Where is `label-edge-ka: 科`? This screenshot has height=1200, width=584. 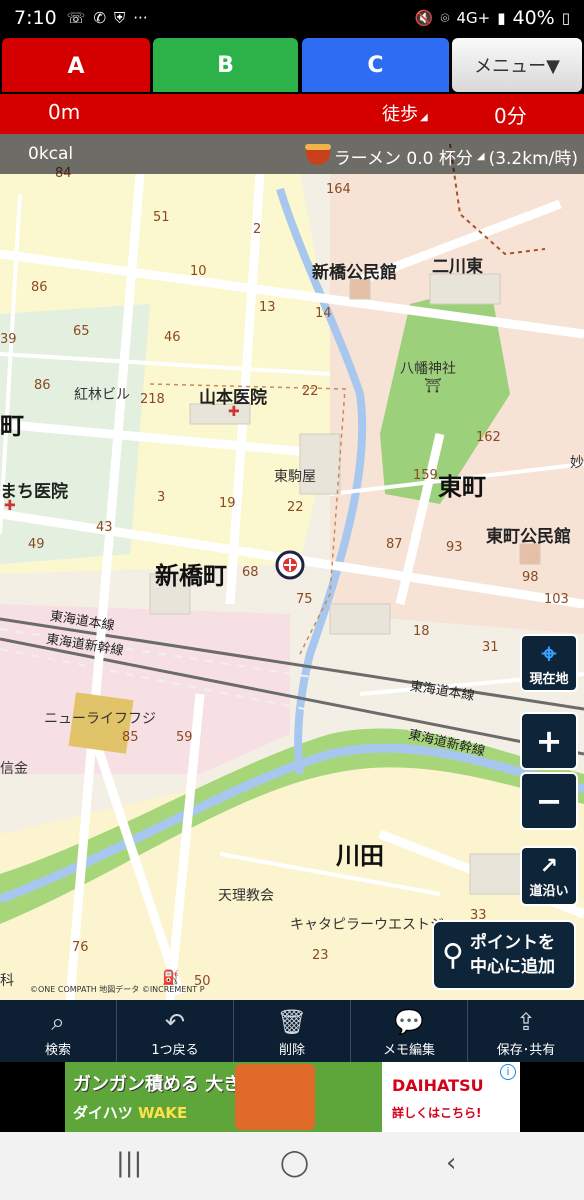
label-edge-ka: 科 is located at coordinates (7, 981).